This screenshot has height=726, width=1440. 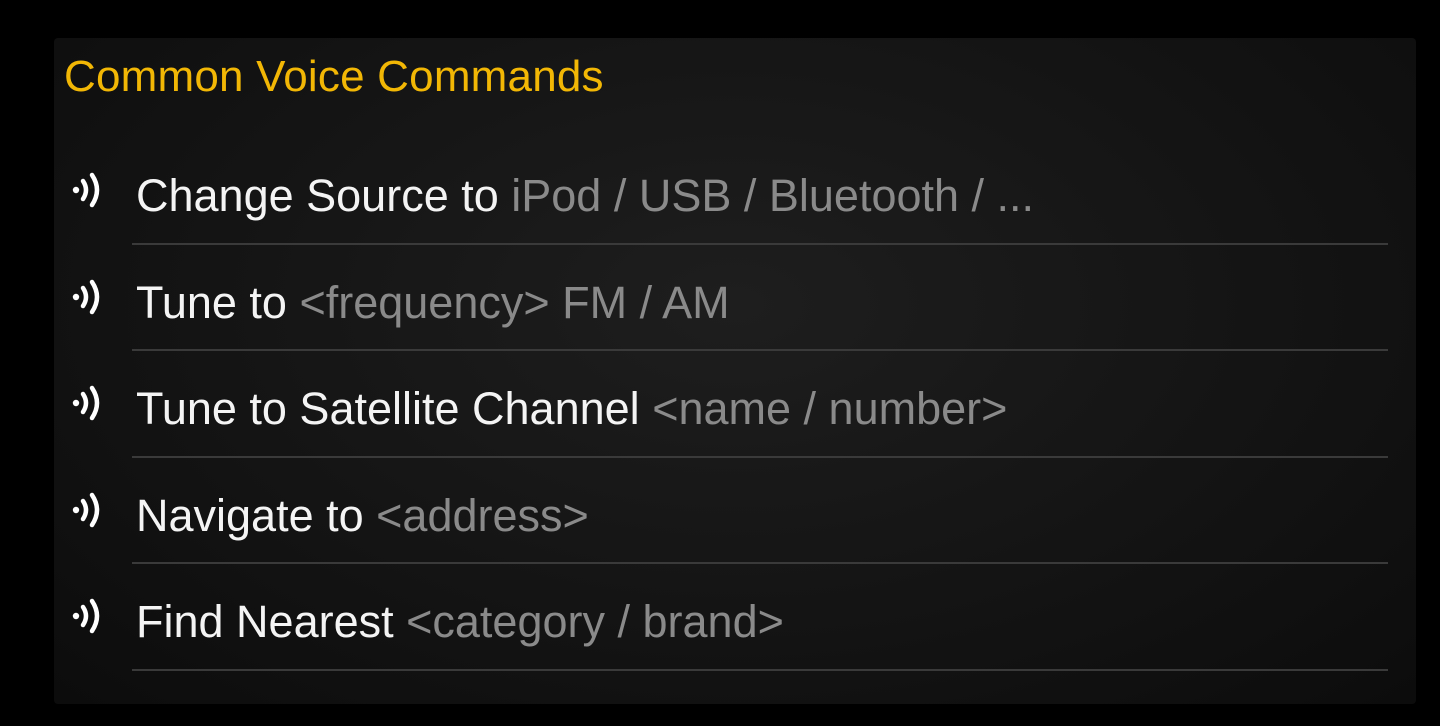 I want to click on voice-command-text: Find Nearest <category / brand>, so click(x=460, y=622).